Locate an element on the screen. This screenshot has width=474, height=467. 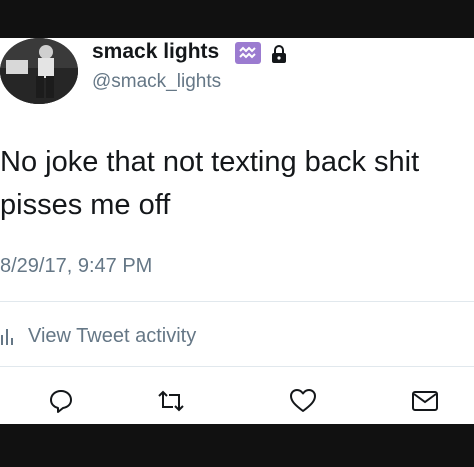
heart-icon is located at coordinates (303, 400).